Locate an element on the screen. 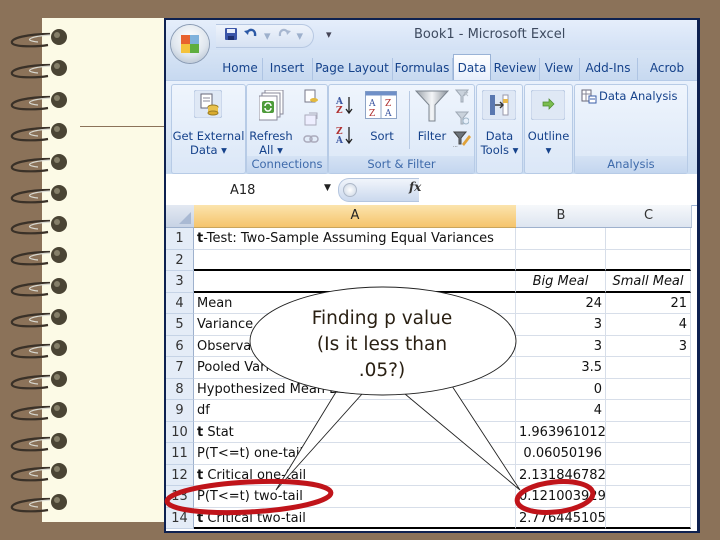 The width and height of the screenshot is (720, 540). analysis-group-label: Analysis is located at coordinates (631, 164).